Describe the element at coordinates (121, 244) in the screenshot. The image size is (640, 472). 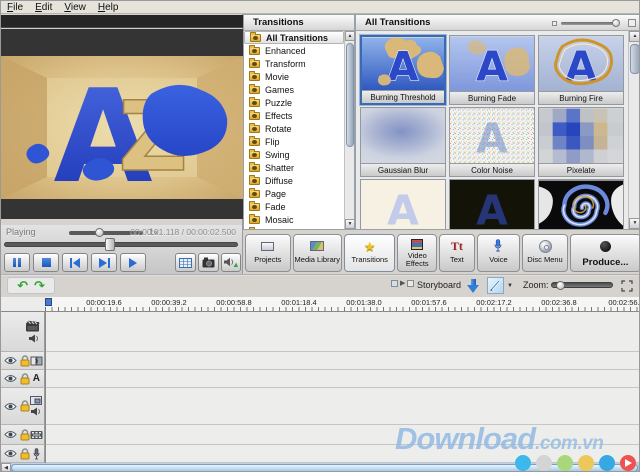
I see `seek-slider` at that location.